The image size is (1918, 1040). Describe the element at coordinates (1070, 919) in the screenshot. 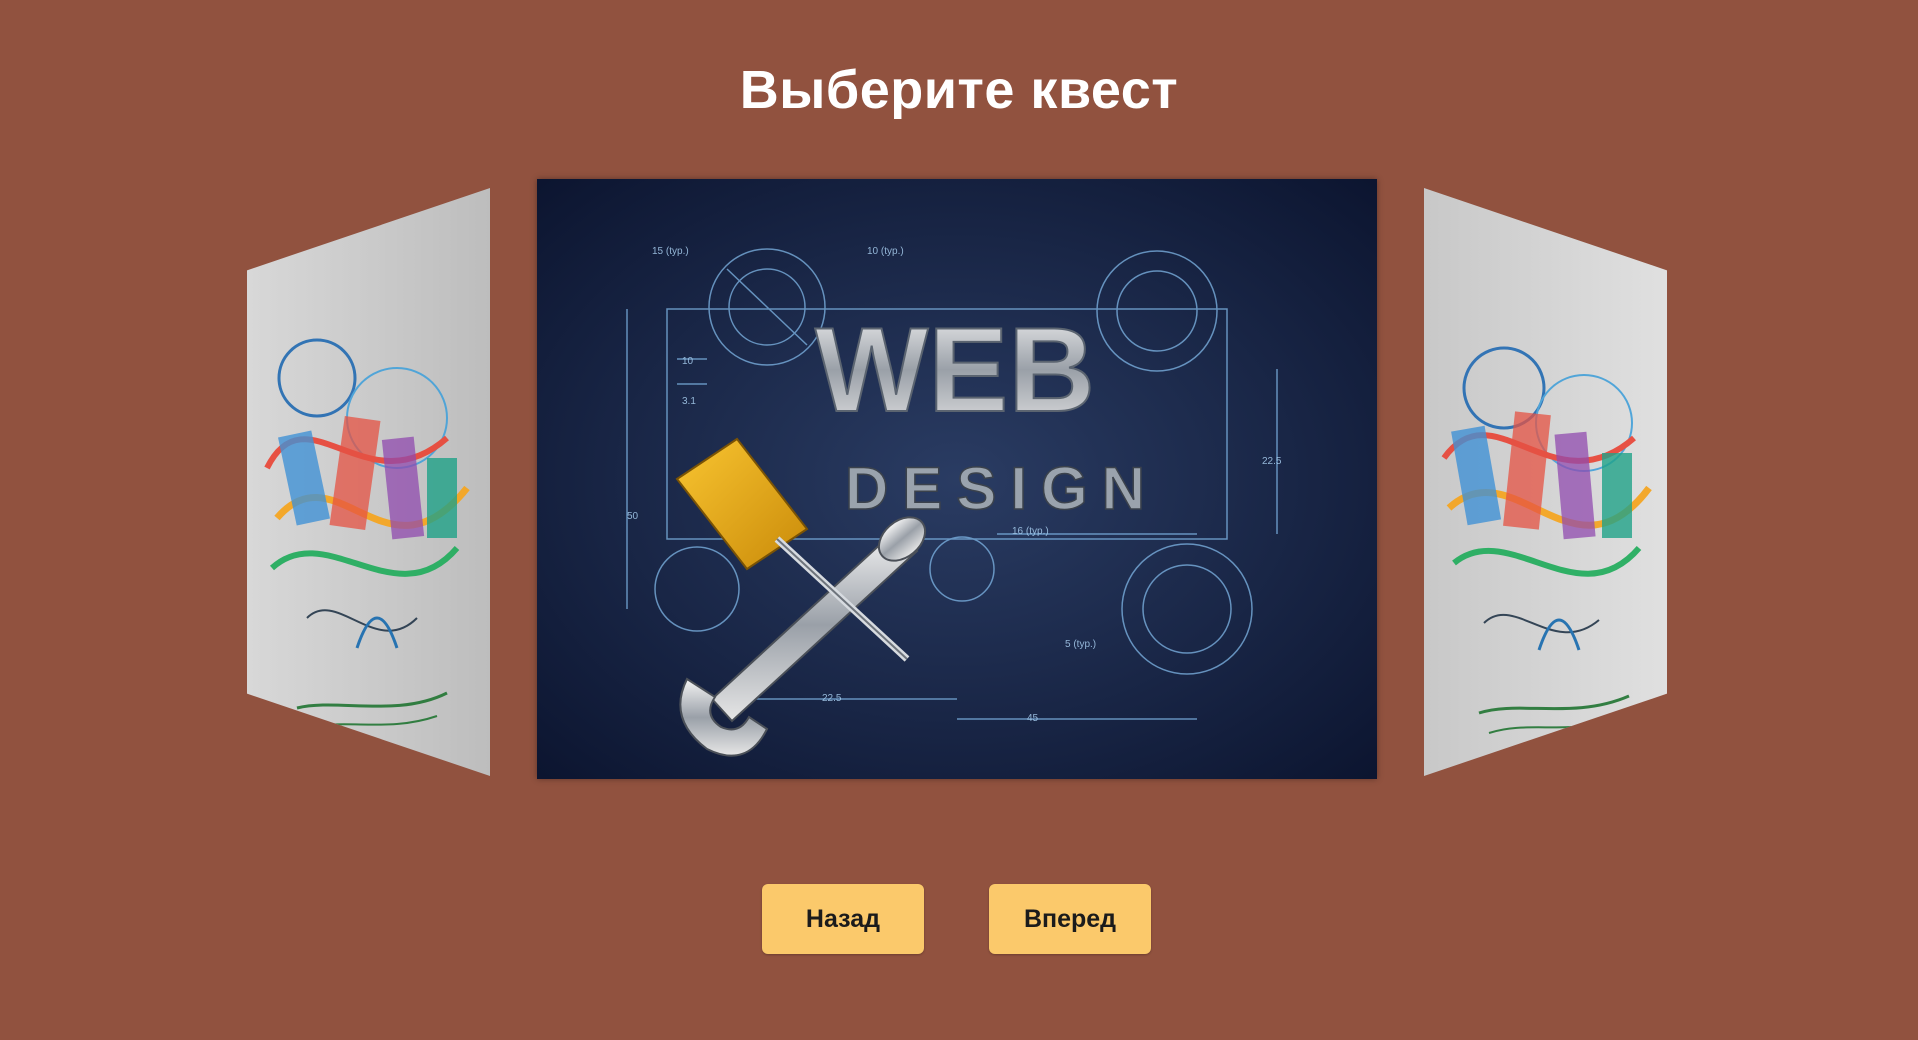

I see `next-button: Вперед` at that location.